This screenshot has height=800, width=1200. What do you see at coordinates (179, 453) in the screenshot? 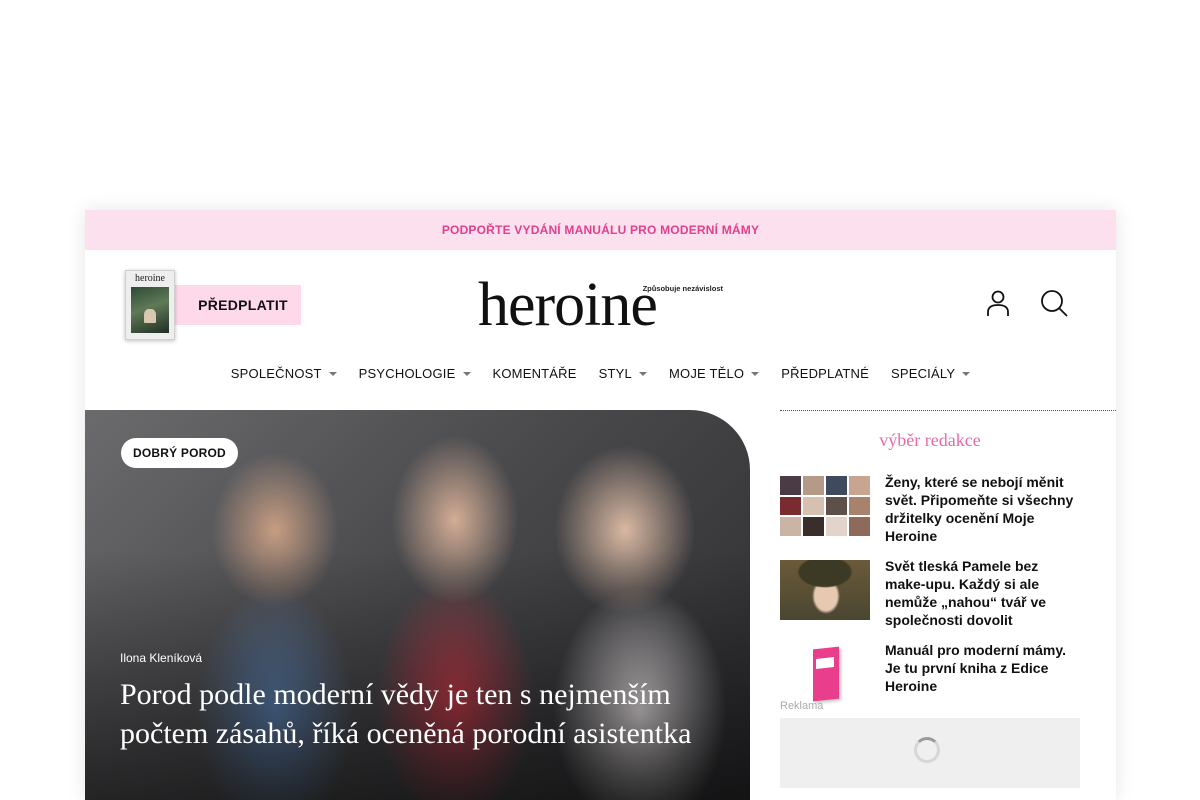
I see `hero-category-badge: DOBRÝ POROD` at bounding box center [179, 453].